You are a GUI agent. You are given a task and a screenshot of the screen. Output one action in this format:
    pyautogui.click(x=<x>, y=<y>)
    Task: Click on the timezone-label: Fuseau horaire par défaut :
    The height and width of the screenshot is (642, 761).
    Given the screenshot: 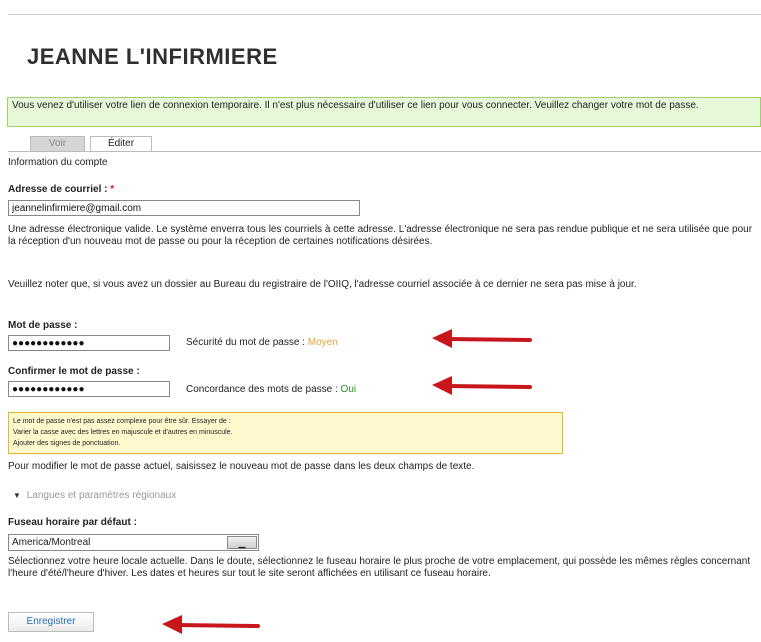 What is the action you would take?
    pyautogui.click(x=72, y=522)
    